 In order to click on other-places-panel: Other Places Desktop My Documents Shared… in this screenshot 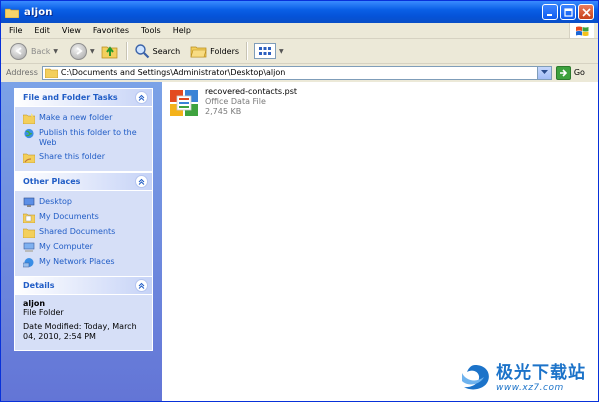, I will do `click(83, 224)`.